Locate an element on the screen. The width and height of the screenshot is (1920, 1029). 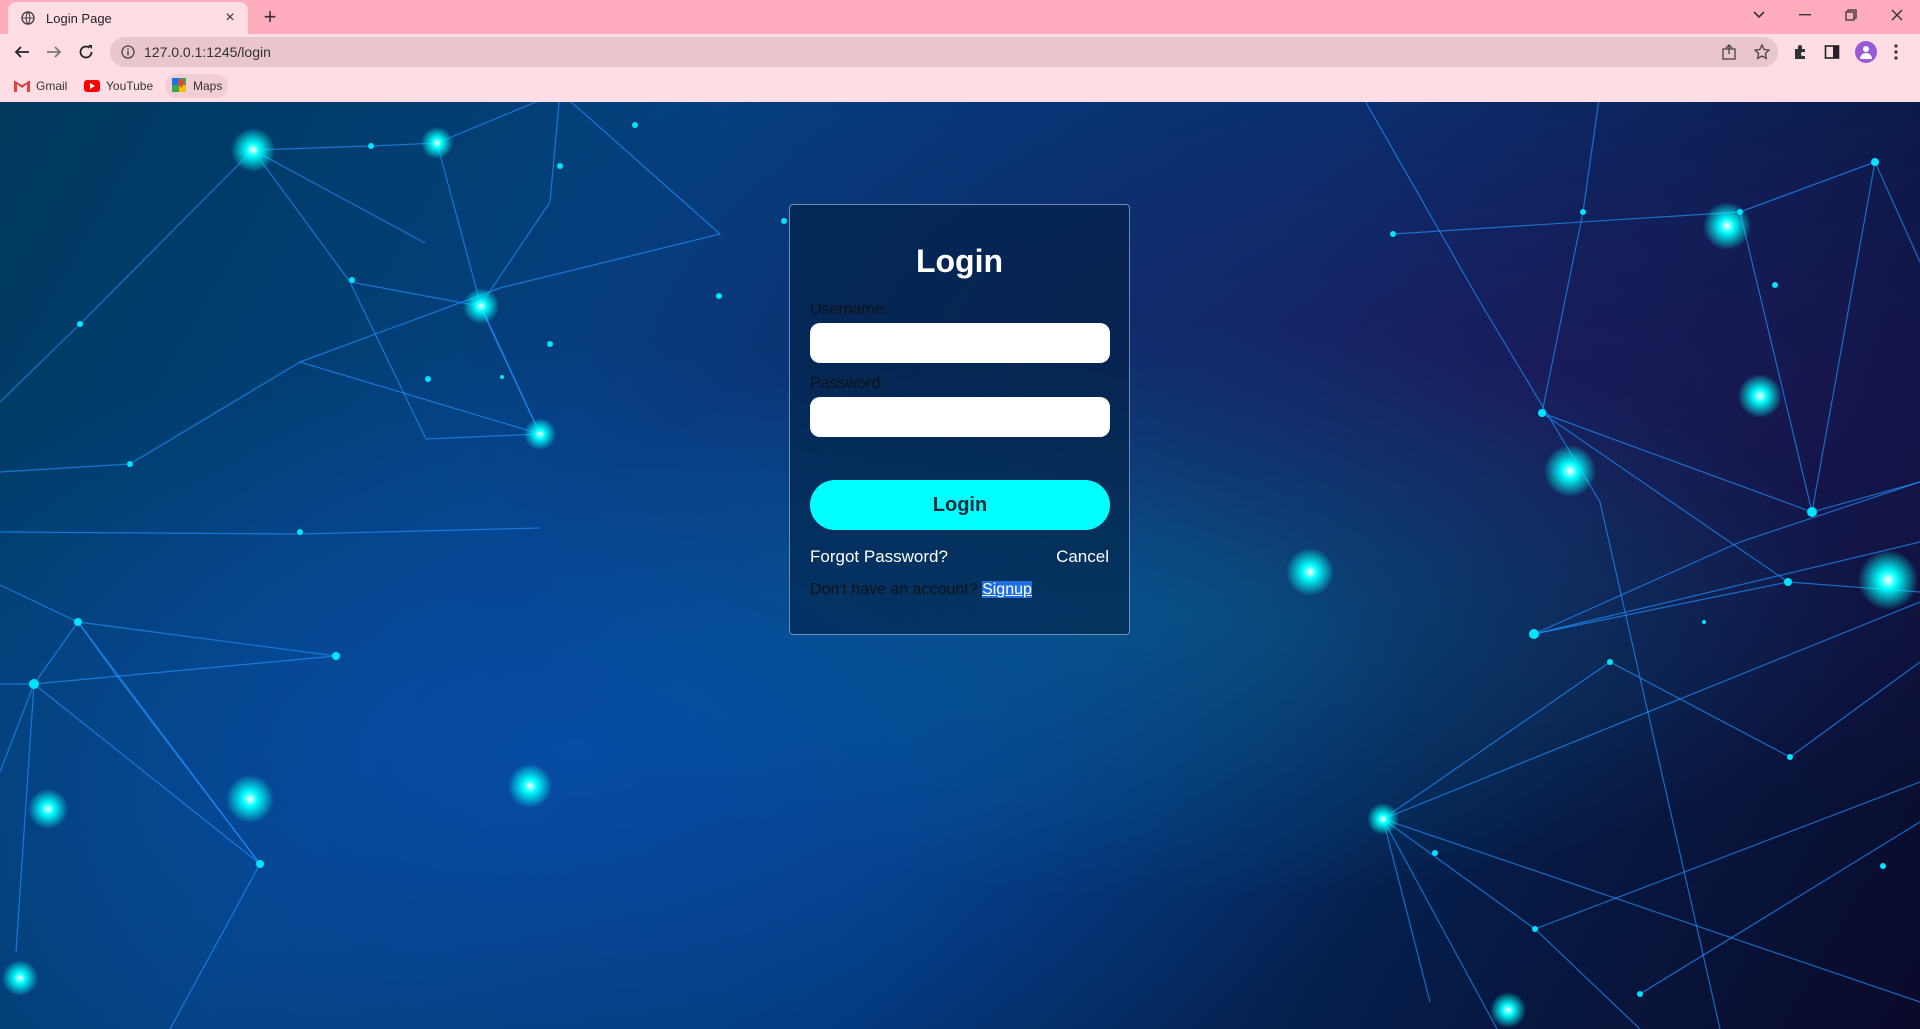
gmail-icon is located at coordinates (22, 86).